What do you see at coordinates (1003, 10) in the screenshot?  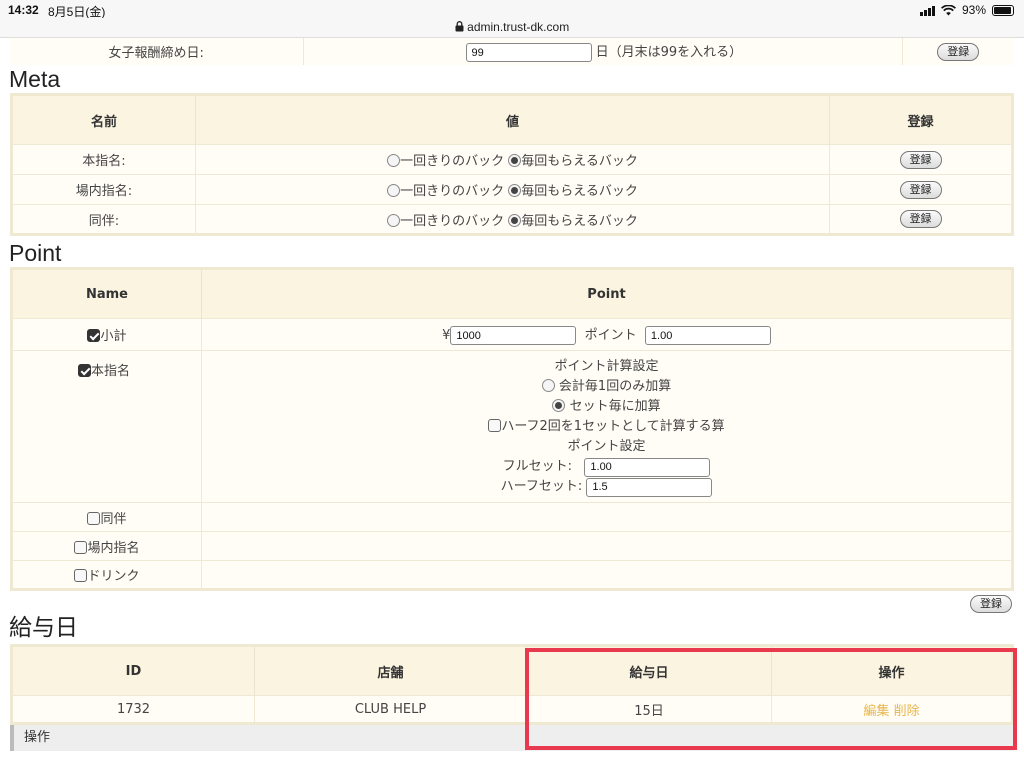 I see `battery-icon` at bounding box center [1003, 10].